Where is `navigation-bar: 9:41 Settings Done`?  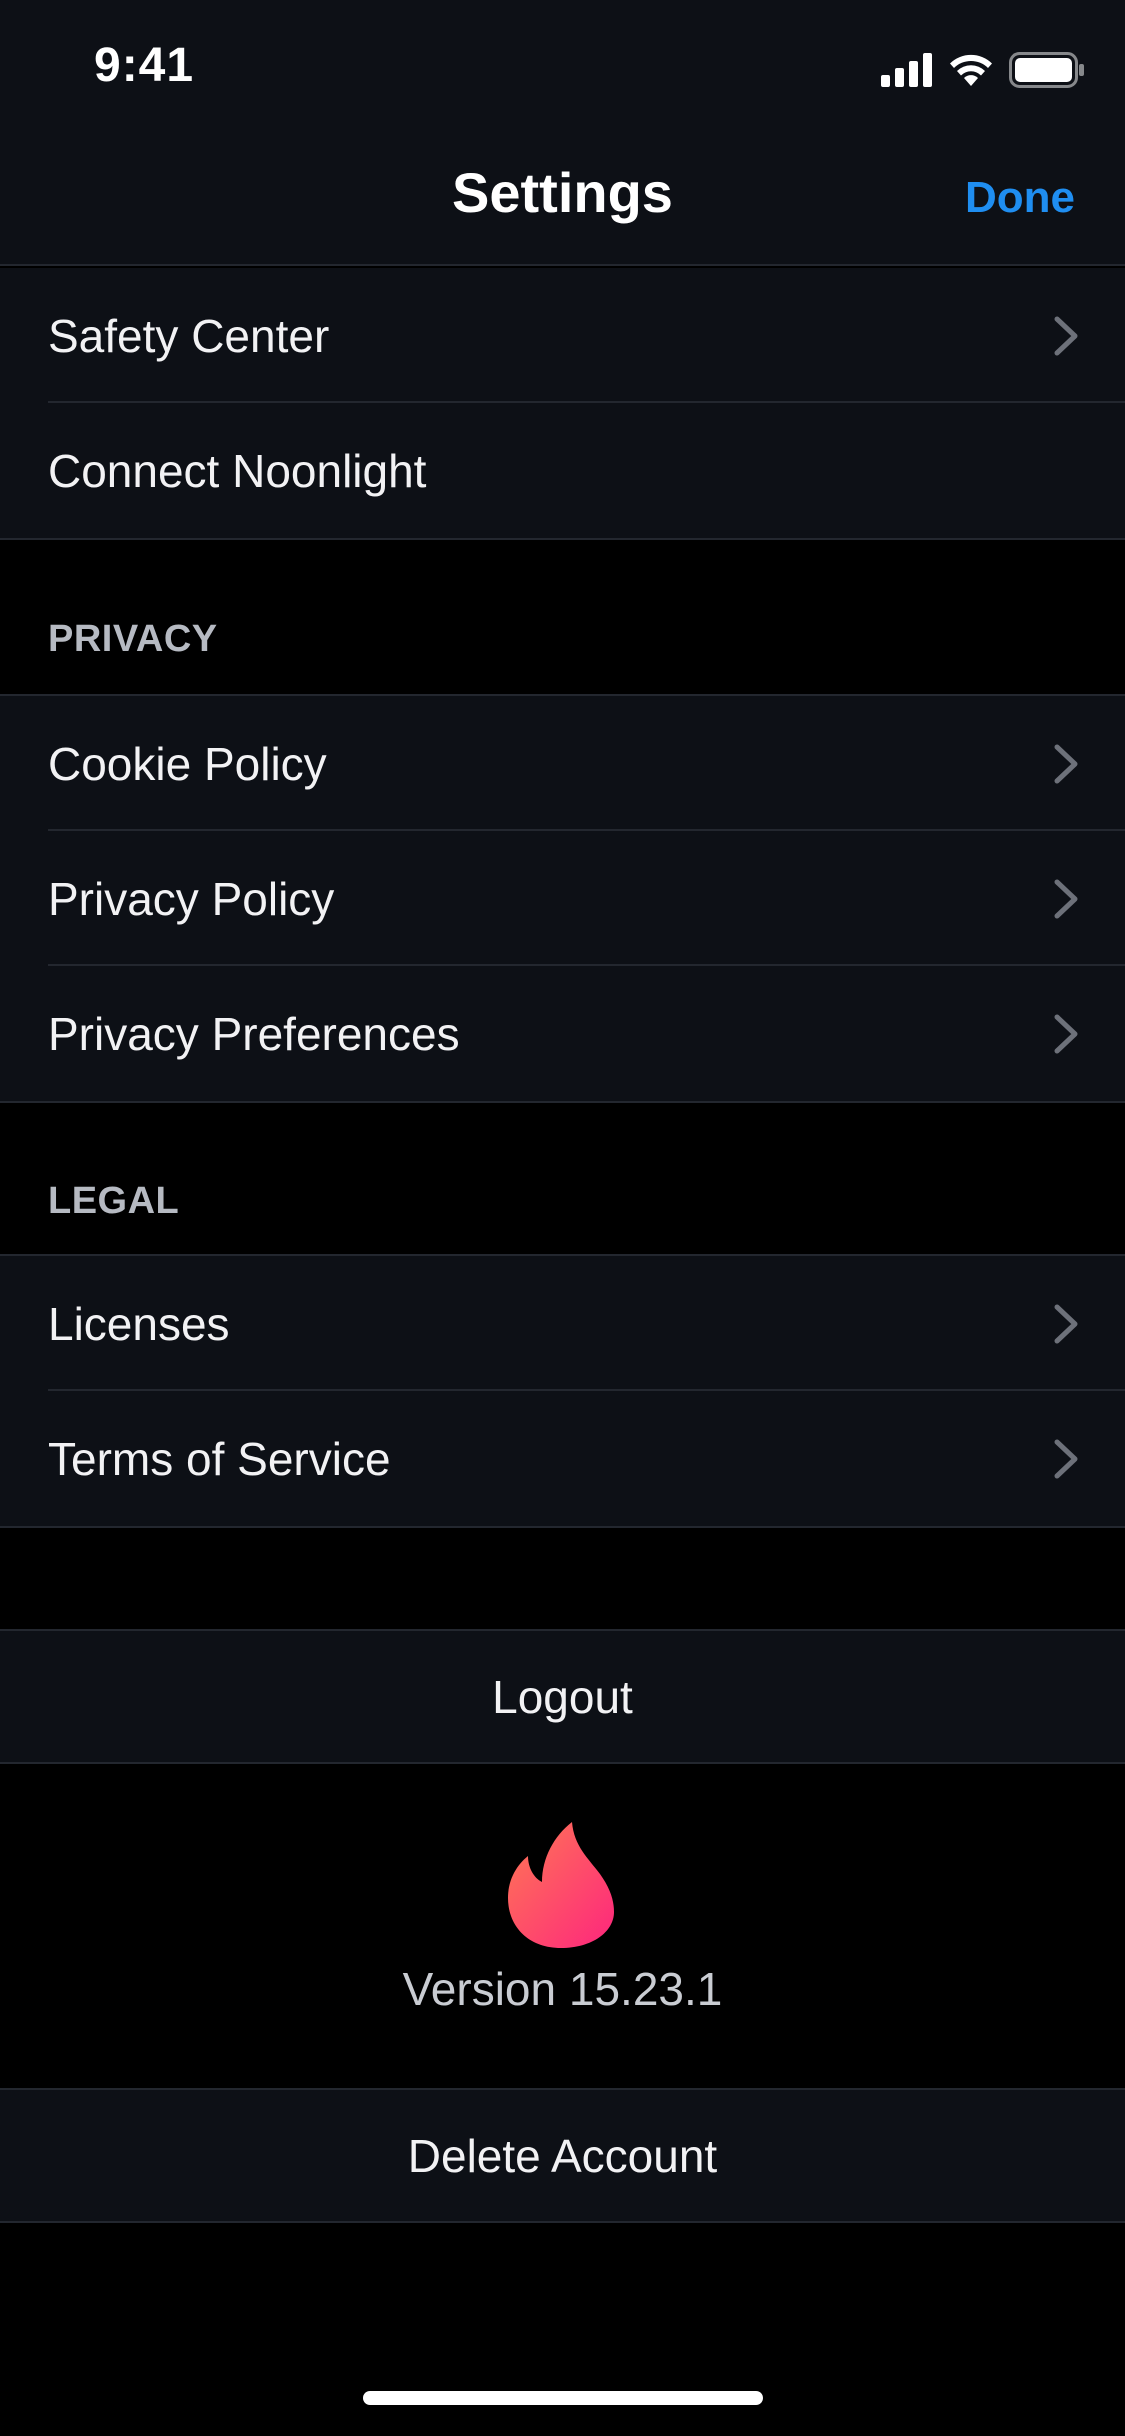
navigation-bar: 9:41 Settings Done is located at coordinates (562, 133).